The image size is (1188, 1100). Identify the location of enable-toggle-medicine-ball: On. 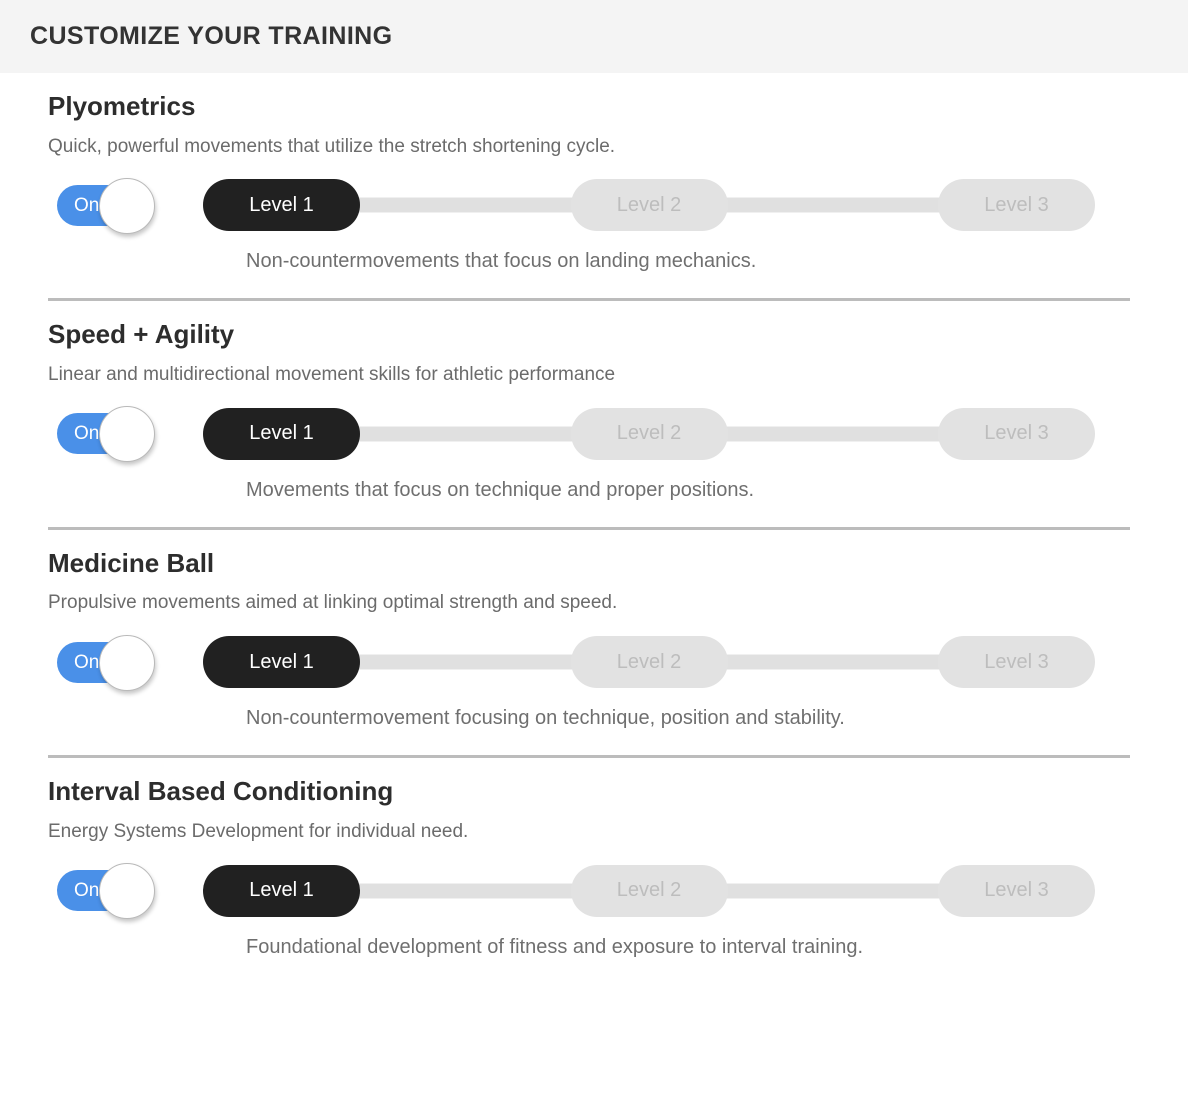
(106, 662).